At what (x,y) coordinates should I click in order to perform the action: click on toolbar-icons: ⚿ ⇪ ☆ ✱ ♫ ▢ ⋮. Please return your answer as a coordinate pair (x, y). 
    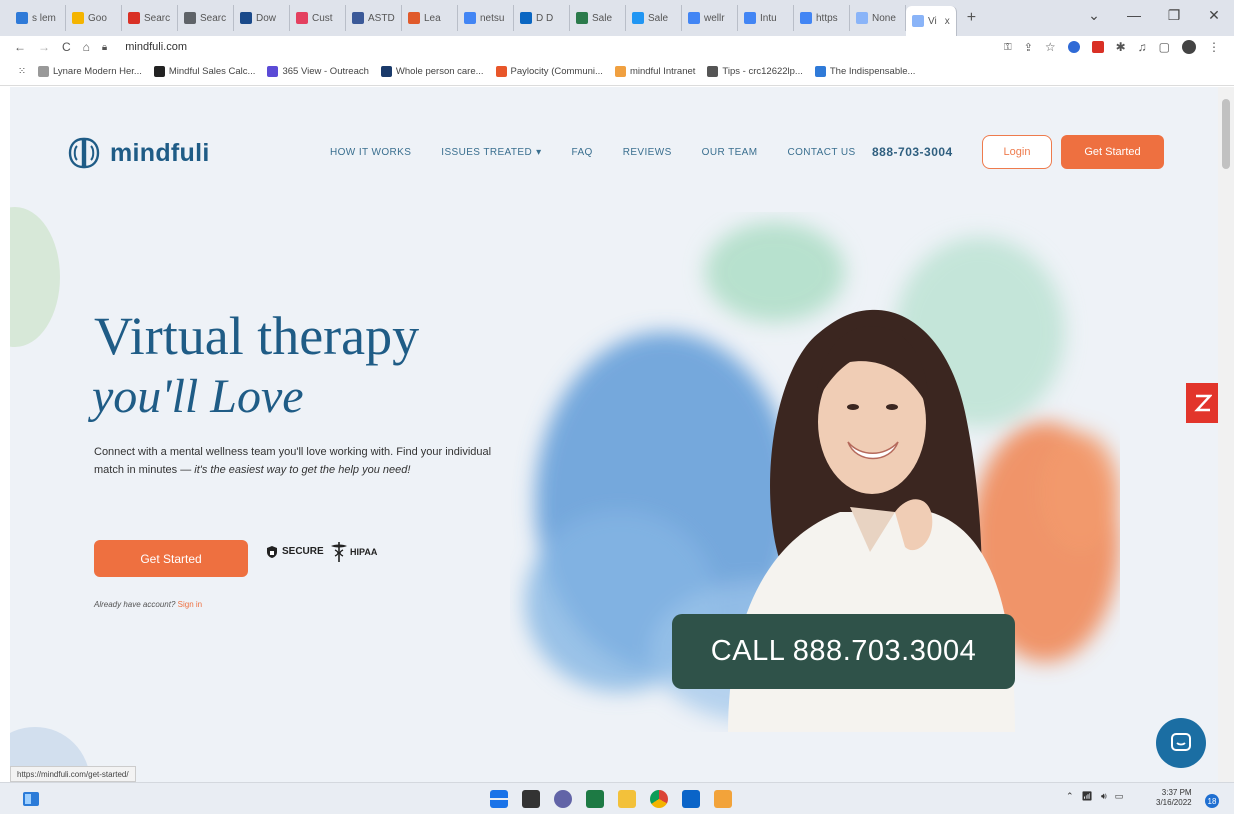
    Looking at the image, I should click on (1119, 47).